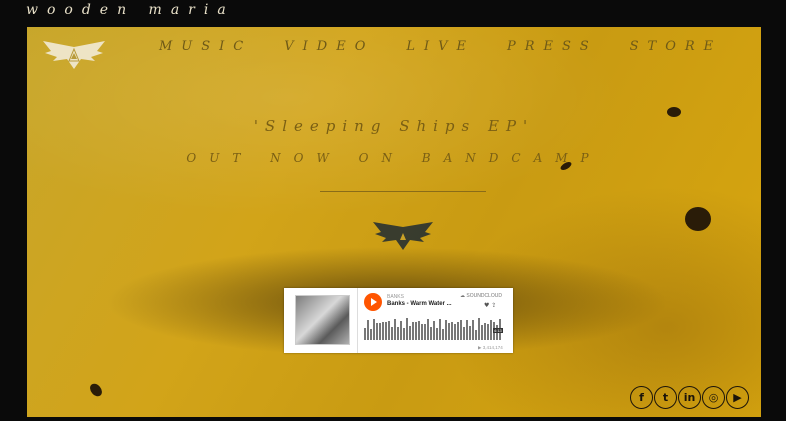 The image size is (786, 421). I want to click on nav-item-store: STORE, so click(676, 46).